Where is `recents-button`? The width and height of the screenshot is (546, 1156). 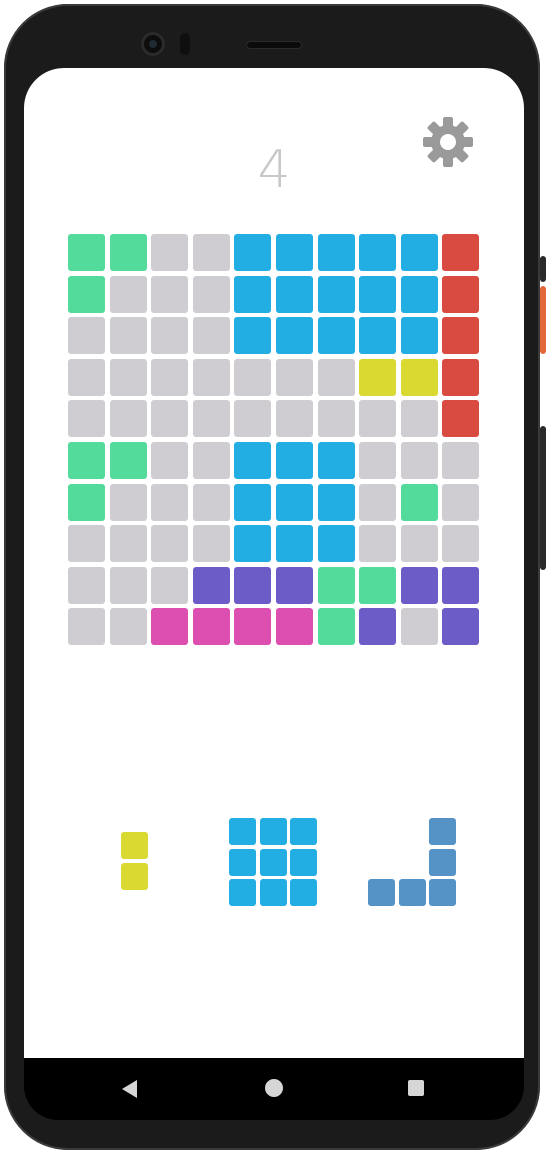 recents-button is located at coordinates (416, 1089).